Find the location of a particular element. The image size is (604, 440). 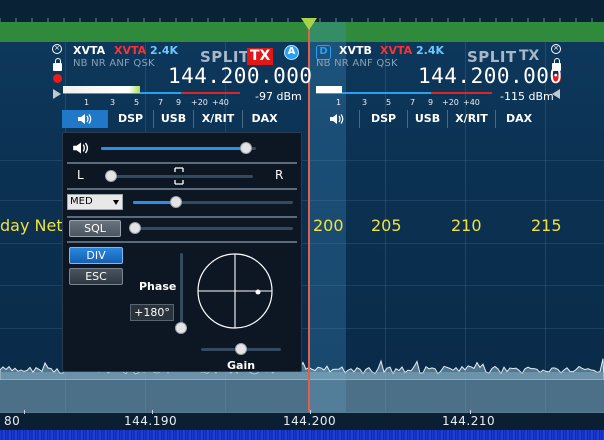

pan-slider-knob is located at coordinates (111, 176).